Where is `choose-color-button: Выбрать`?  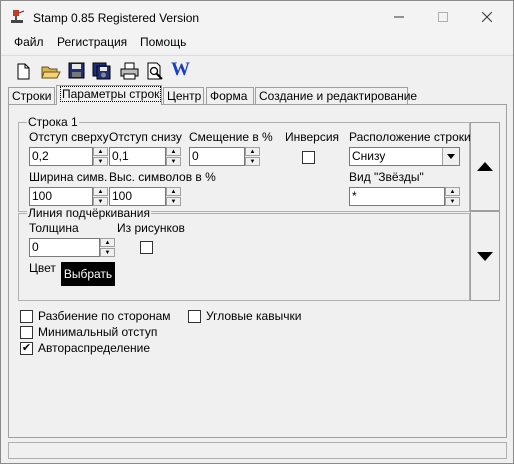 choose-color-button: Выбрать is located at coordinates (88, 274).